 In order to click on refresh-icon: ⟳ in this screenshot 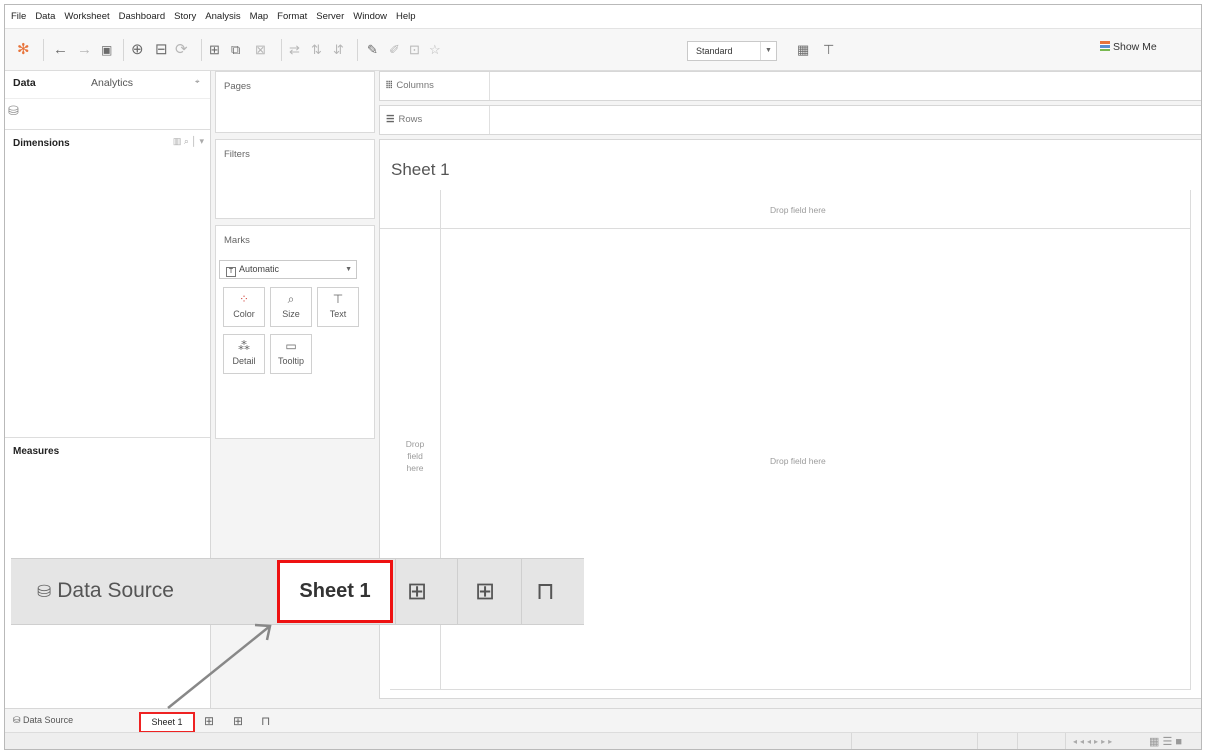, I will do `click(181, 50)`.